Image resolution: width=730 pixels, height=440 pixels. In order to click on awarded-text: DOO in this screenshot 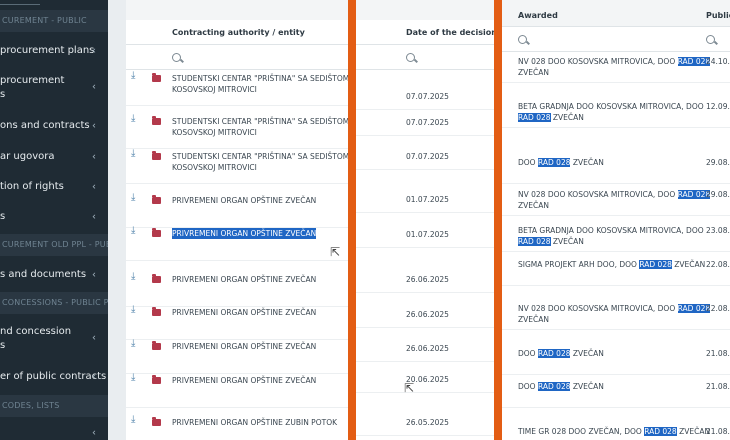, I will do `click(528, 386)`.